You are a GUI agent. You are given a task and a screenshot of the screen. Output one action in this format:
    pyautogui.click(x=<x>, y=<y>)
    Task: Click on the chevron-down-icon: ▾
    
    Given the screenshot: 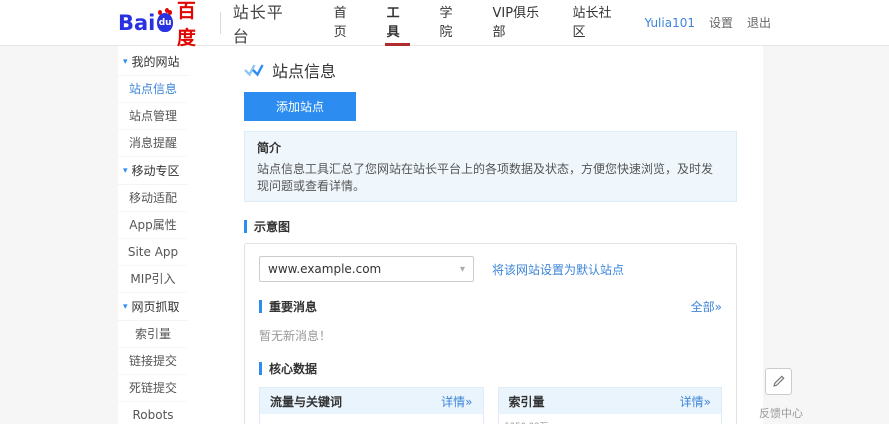 What is the action you would take?
    pyautogui.click(x=462, y=269)
    